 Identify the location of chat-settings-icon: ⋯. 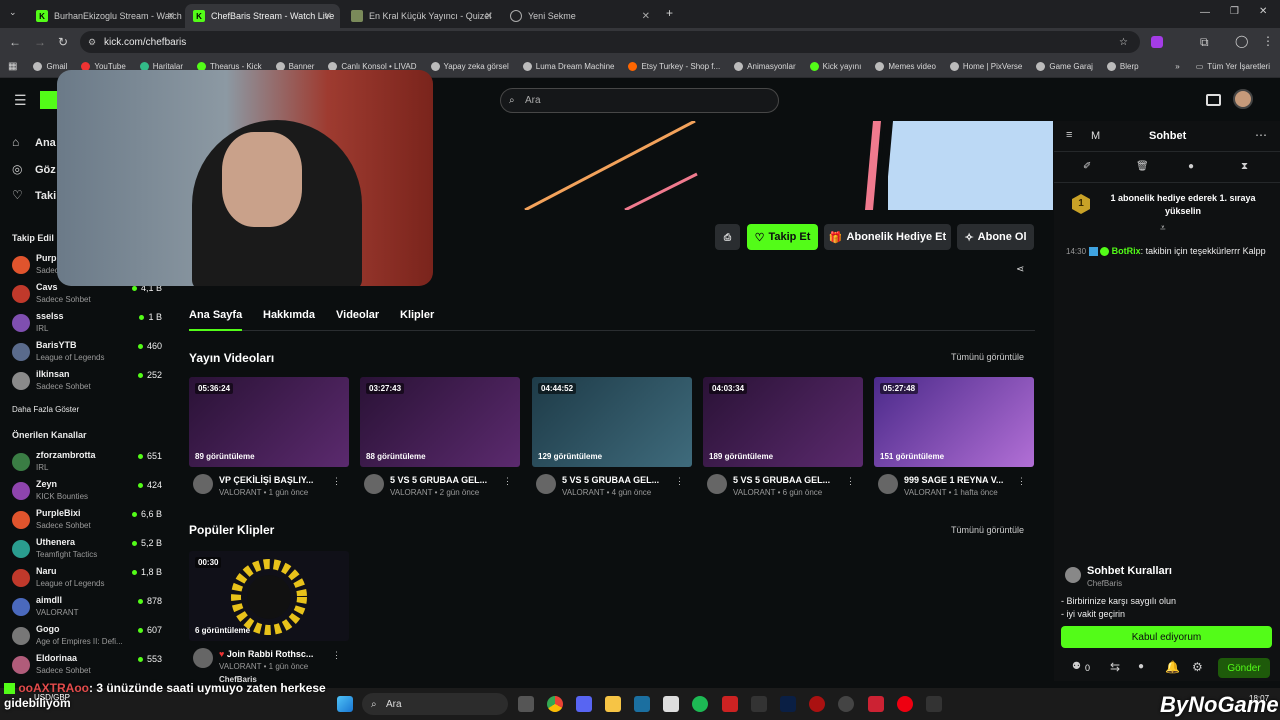
(1261, 135).